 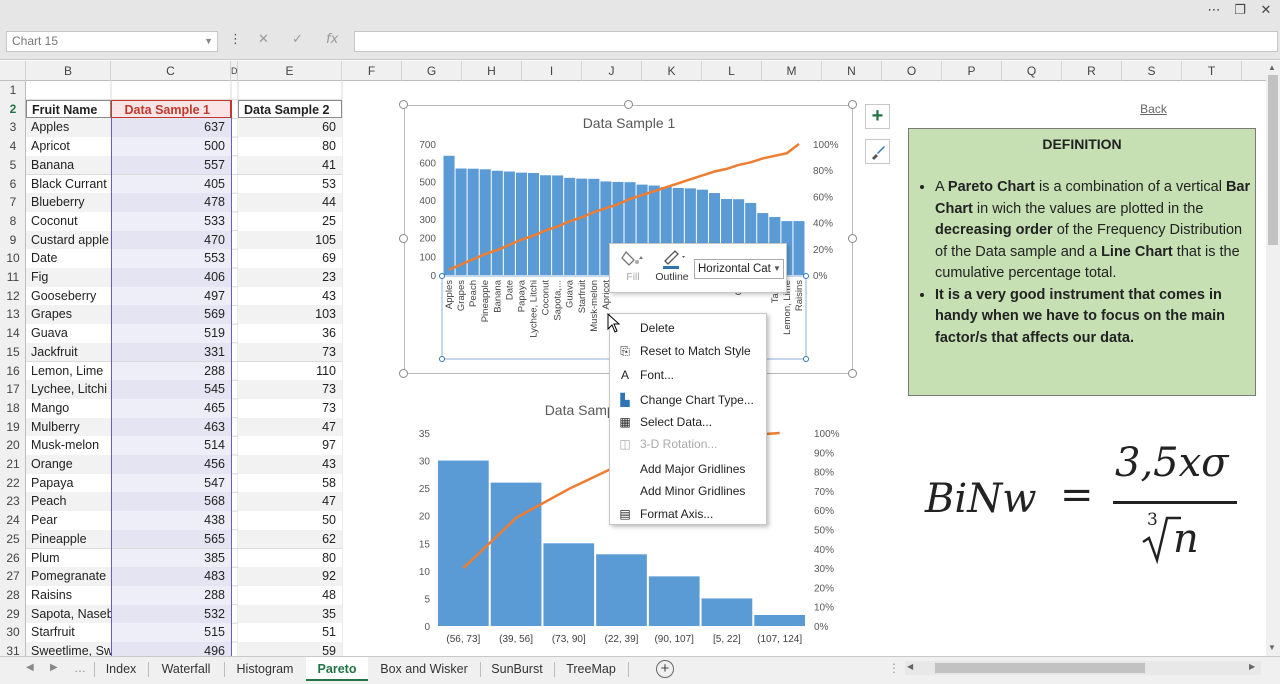 I want to click on chart-element-selector: Horizontal Cate ▼, so click(x=739, y=269).